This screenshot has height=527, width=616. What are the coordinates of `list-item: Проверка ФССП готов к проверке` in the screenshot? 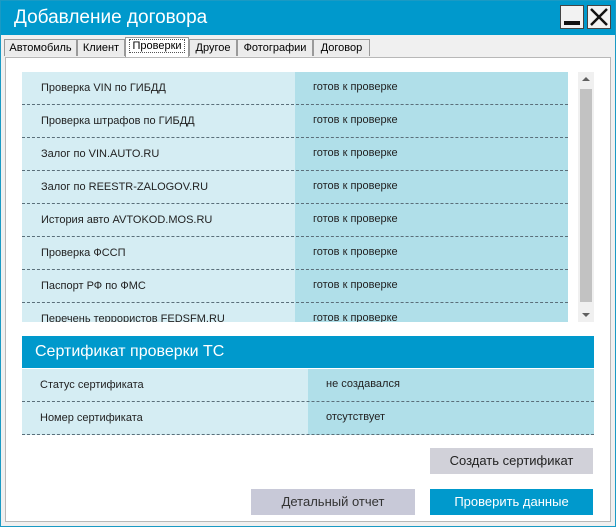 It's located at (295, 253).